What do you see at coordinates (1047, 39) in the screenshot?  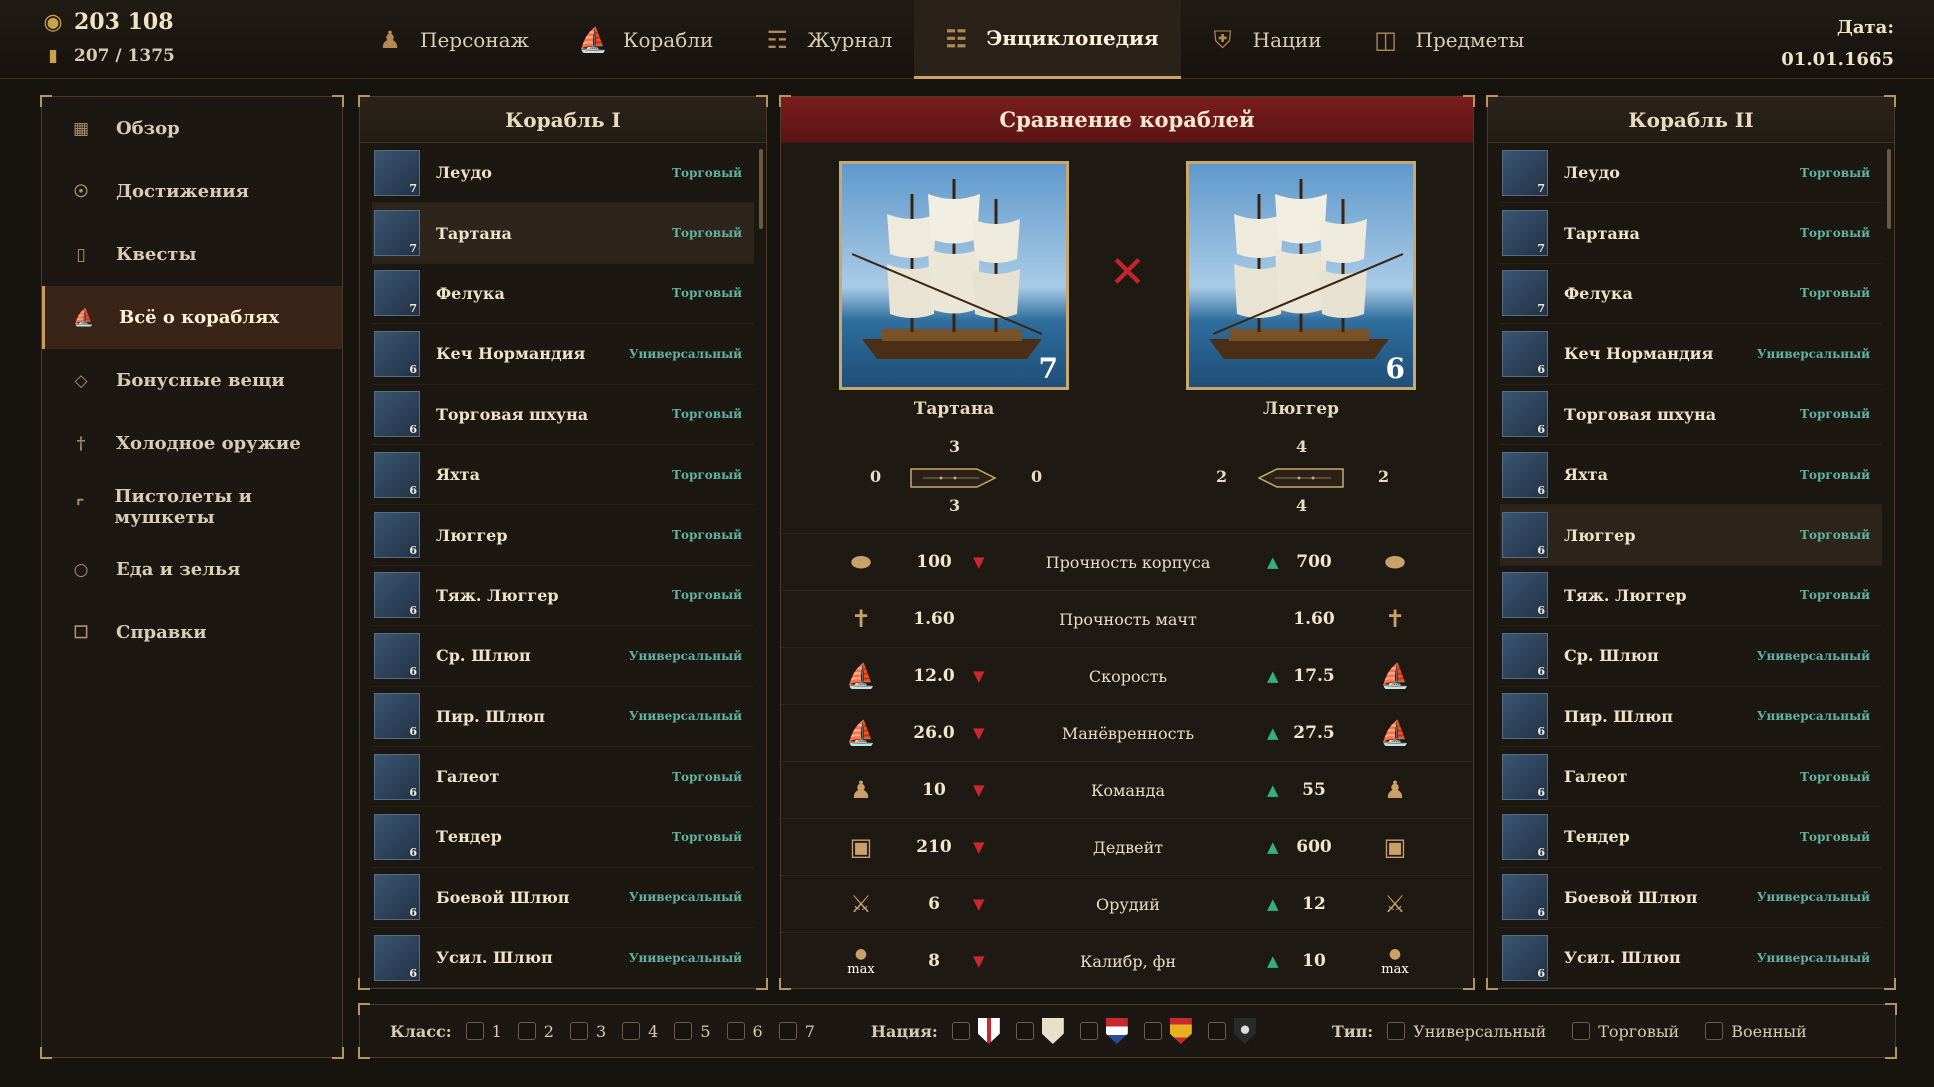 I see `tab-encyclopedia: ☷ Энциклопедия` at bounding box center [1047, 39].